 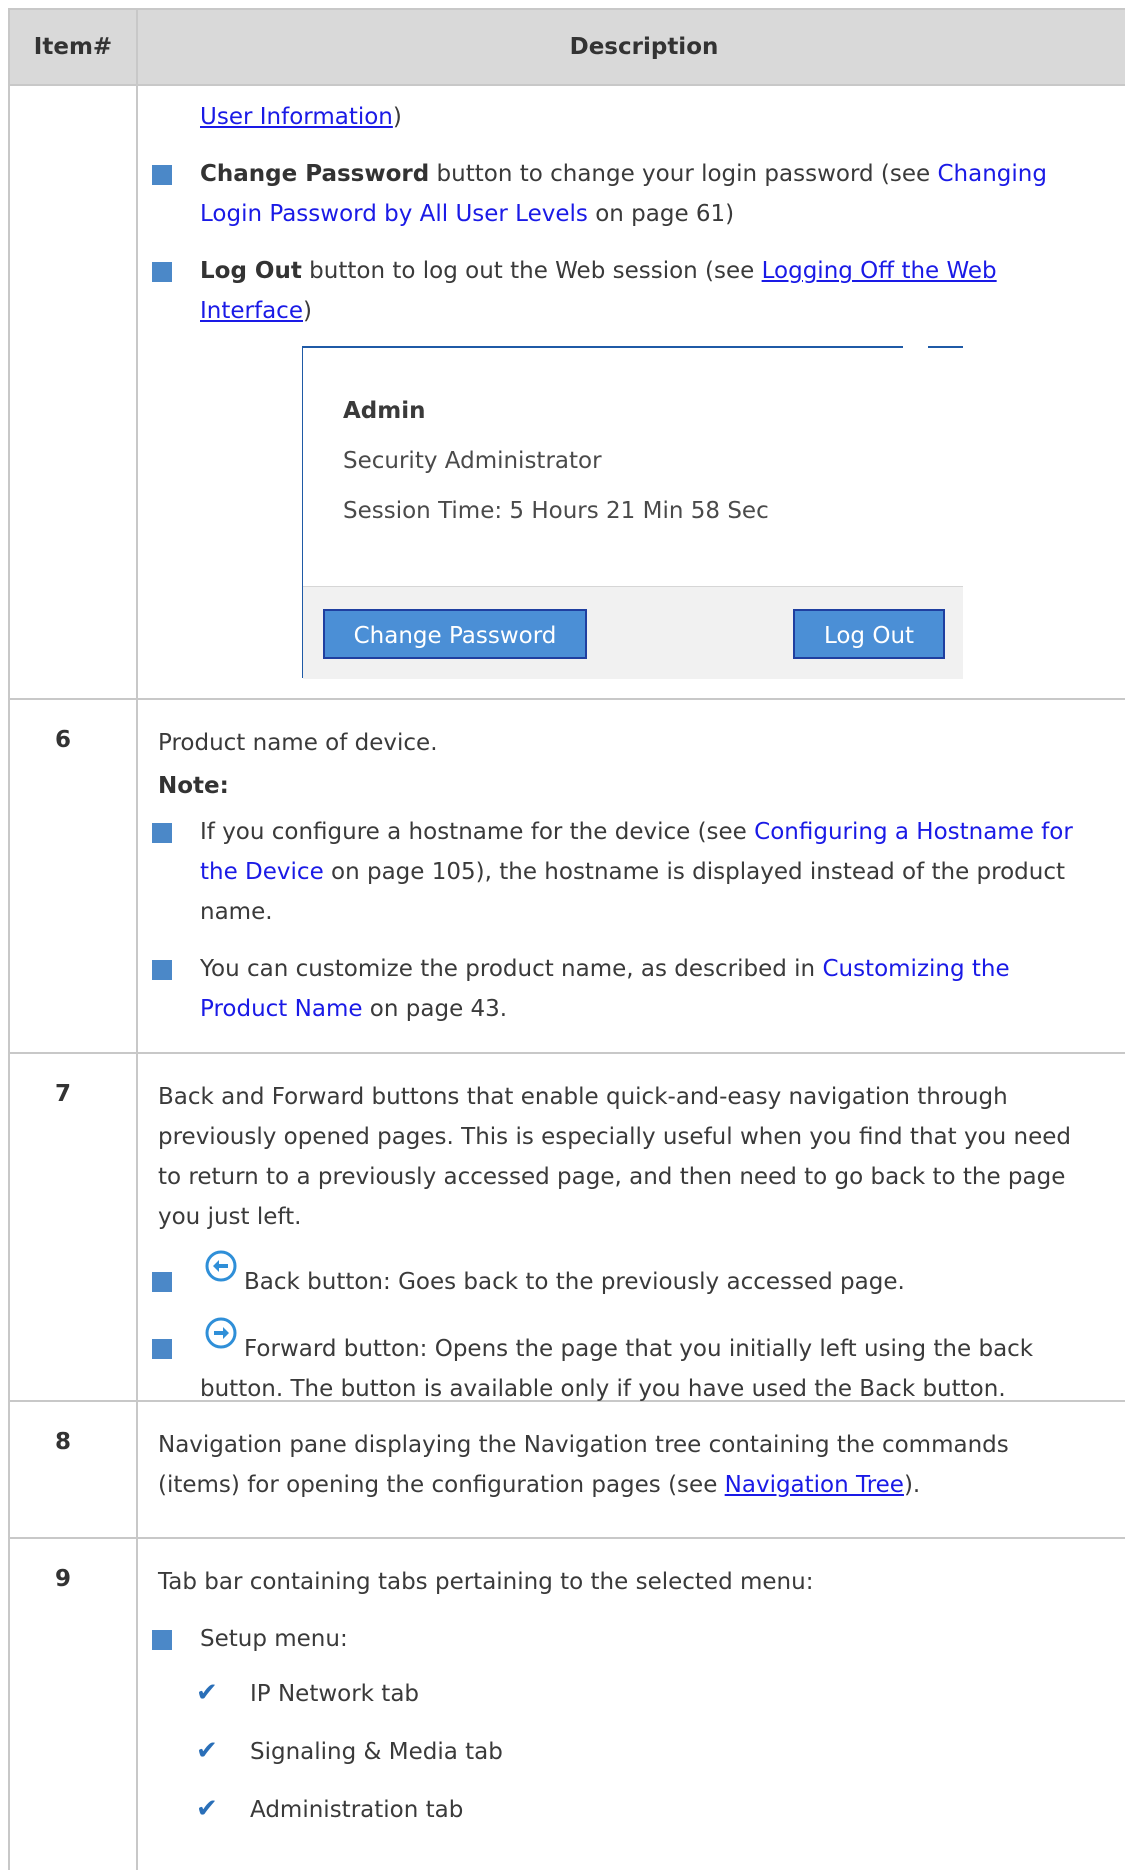 What do you see at coordinates (472, 461) in the screenshot?
I see `popup-user-level: Security Administrator` at bounding box center [472, 461].